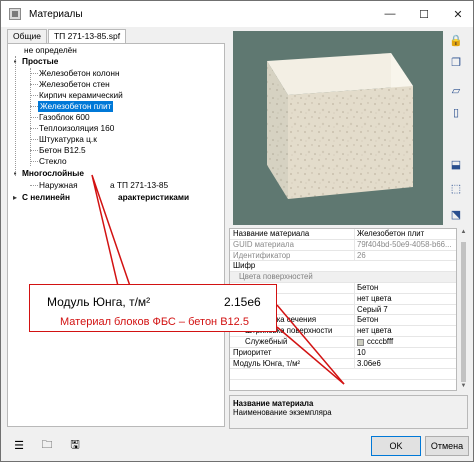  What do you see at coordinates (282, 412) in the screenshot?
I see `description-text: Наименование экземпляра` at bounding box center [282, 412].